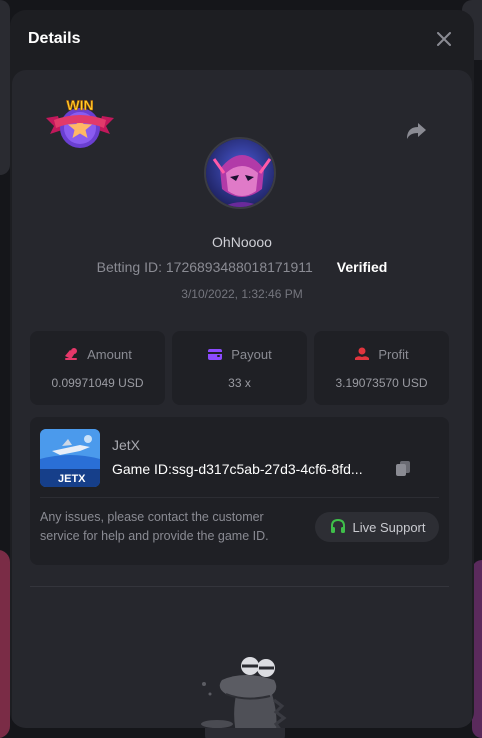 This screenshot has width=482, height=738. I want to click on live-support-button: Live Support, so click(377, 527).